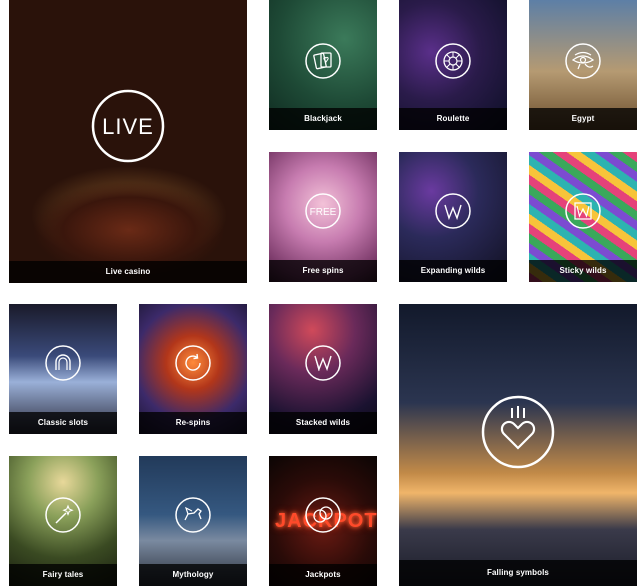 The image size is (640, 586). I want to click on sticky-w-icon, so click(583, 211).